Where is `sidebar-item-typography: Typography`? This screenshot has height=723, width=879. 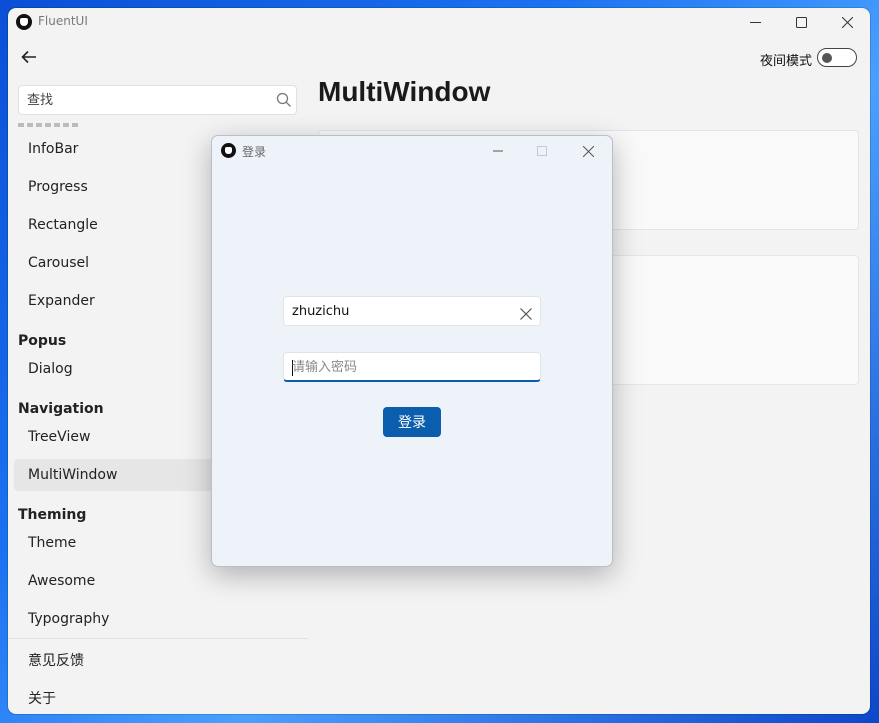 sidebar-item-typography: Typography is located at coordinates (159, 619).